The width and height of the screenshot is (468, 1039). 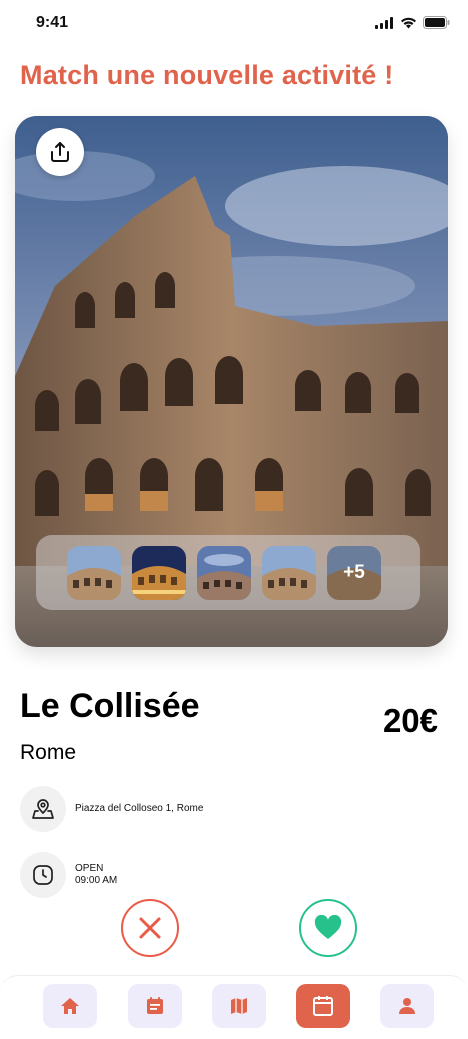 I want to click on nav-map, so click(x=239, y=1006).